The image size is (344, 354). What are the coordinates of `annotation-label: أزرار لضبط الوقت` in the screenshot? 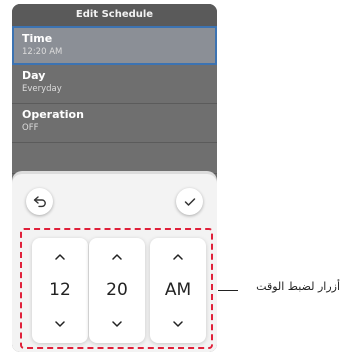 It's located at (298, 286).